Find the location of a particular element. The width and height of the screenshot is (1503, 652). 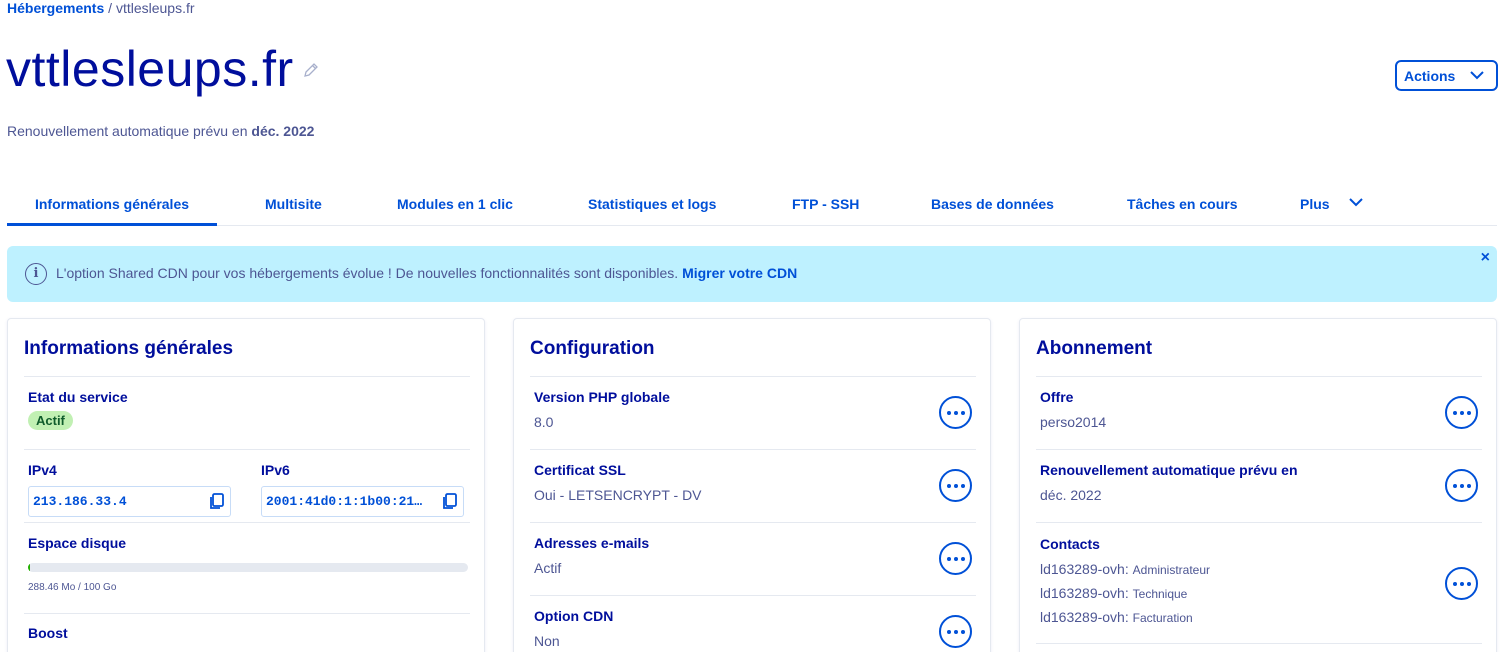

row-value: Oui - LETSENCRYPT - DV is located at coordinates (618, 495).